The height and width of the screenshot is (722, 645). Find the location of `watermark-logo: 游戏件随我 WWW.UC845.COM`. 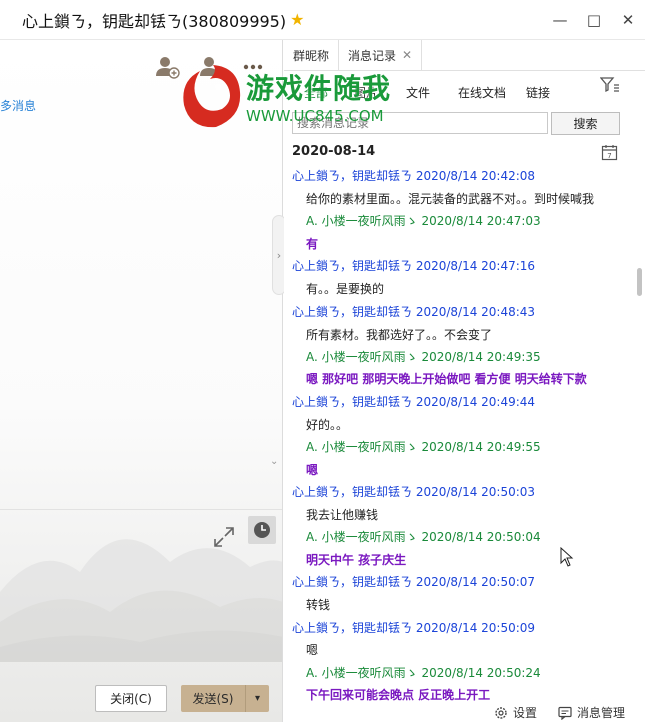

watermark-logo: 游戏件随我 WWW.UC845.COM is located at coordinates (298, 102).